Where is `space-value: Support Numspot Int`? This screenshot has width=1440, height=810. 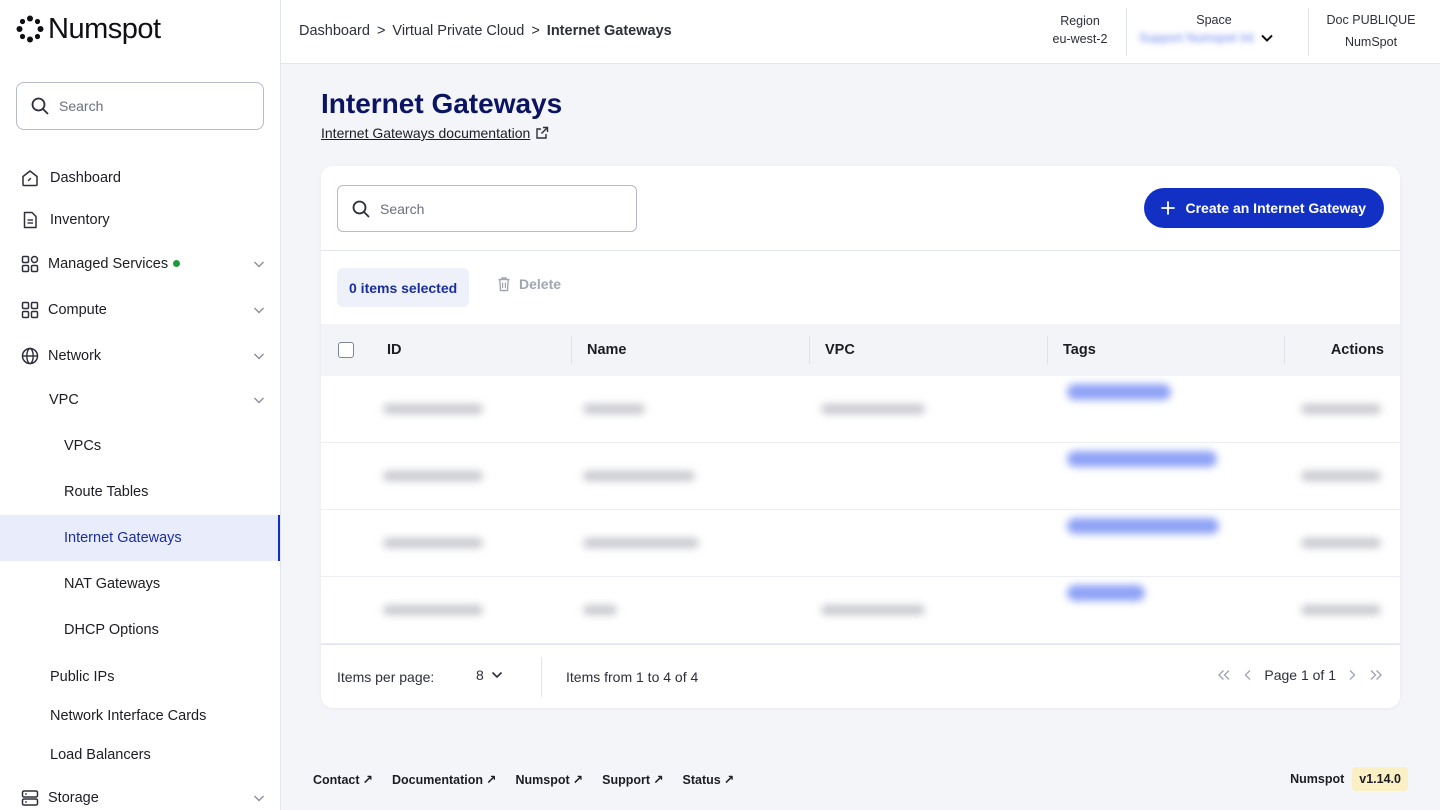
space-value: Support Numspot Int is located at coordinates (1196, 38).